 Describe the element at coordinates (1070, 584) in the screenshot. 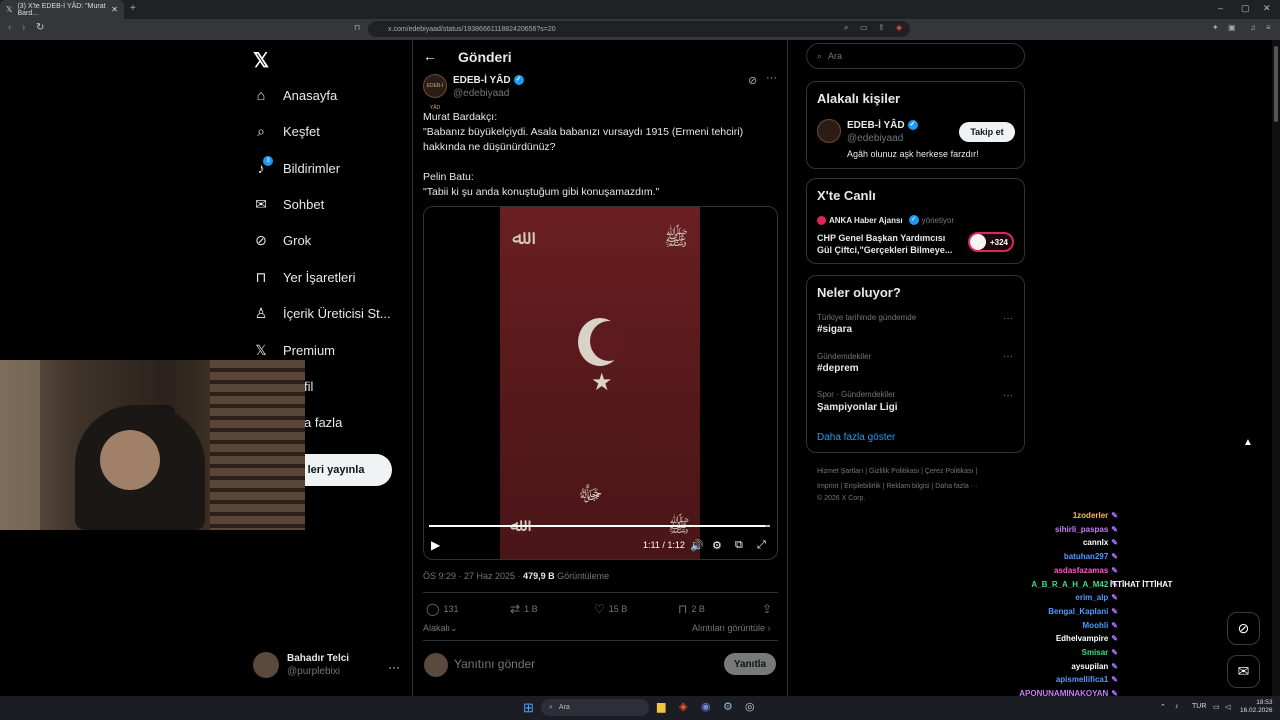

I see `chat-username: A_B_R_A_H_A_M42` at that location.